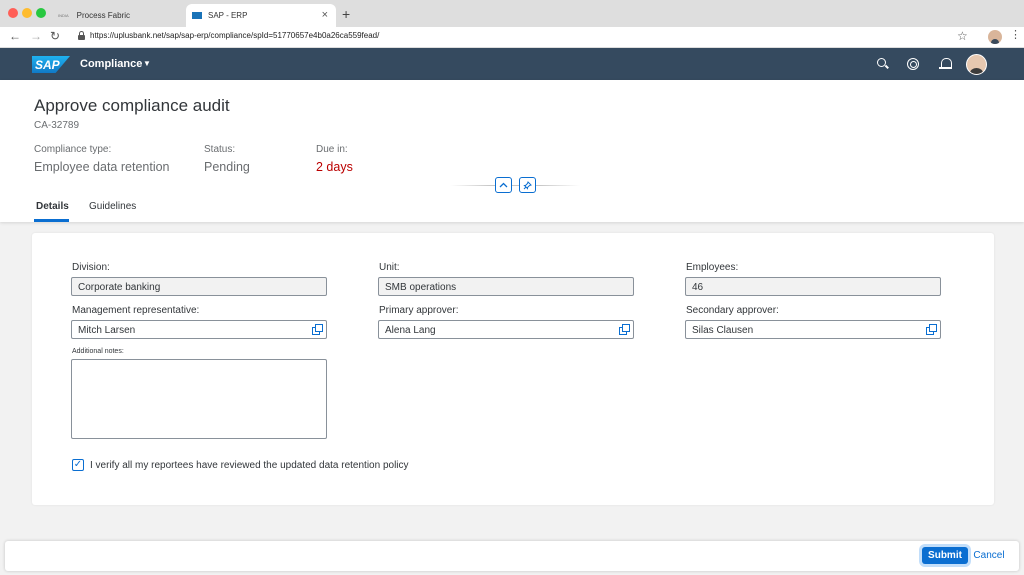  Describe the element at coordinates (199, 399) in the screenshot. I see `additional-notes-textarea` at that location.